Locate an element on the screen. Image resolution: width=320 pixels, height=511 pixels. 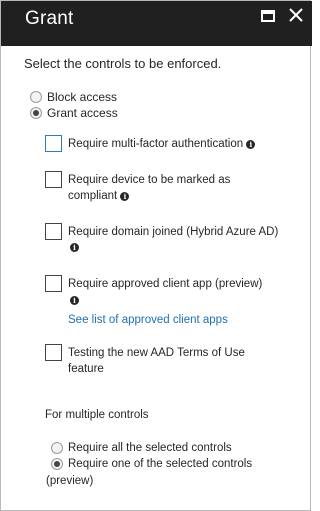
control-label: Testing the new AAD Terms of Use feature is located at coordinates (156, 361).